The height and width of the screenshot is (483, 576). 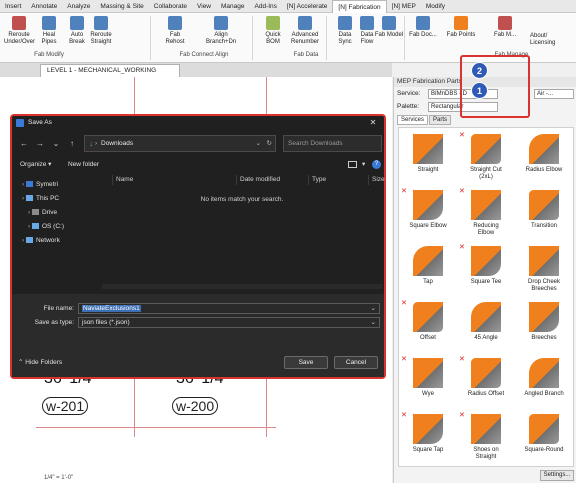 What do you see at coordinates (35, 165) in the screenshot?
I see `organize-menu: Organize ▾` at bounding box center [35, 165].